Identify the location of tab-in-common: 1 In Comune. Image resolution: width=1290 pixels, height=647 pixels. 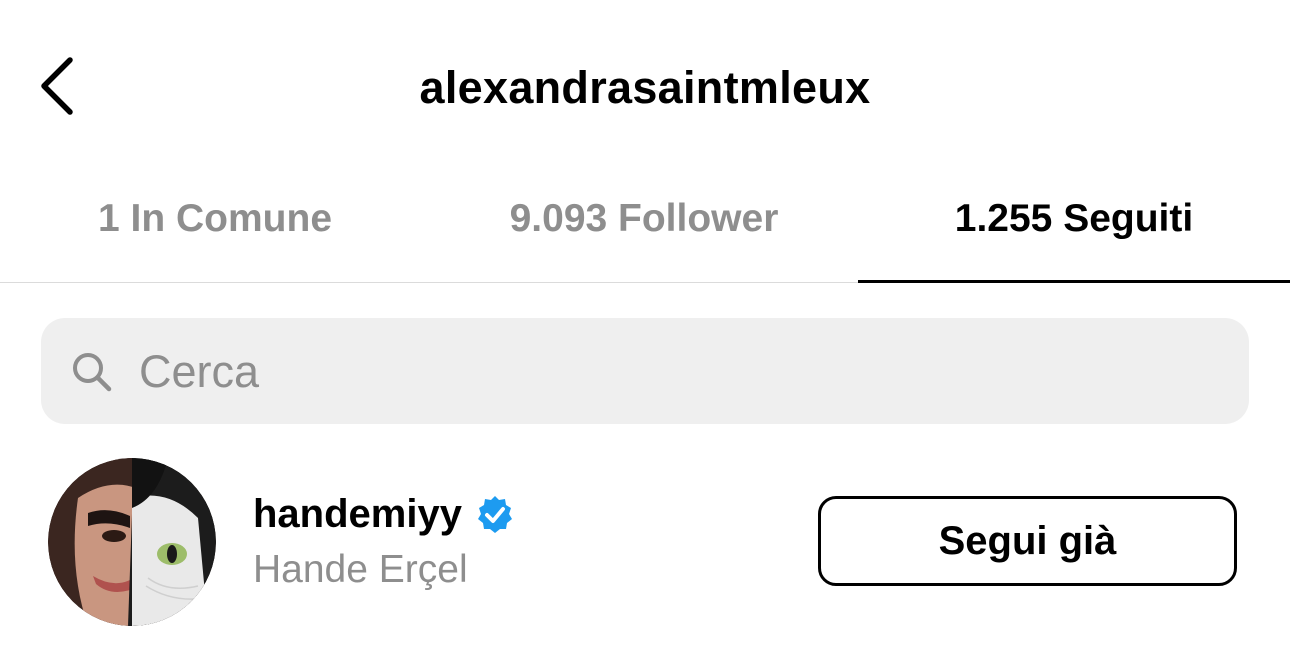
(215, 231).